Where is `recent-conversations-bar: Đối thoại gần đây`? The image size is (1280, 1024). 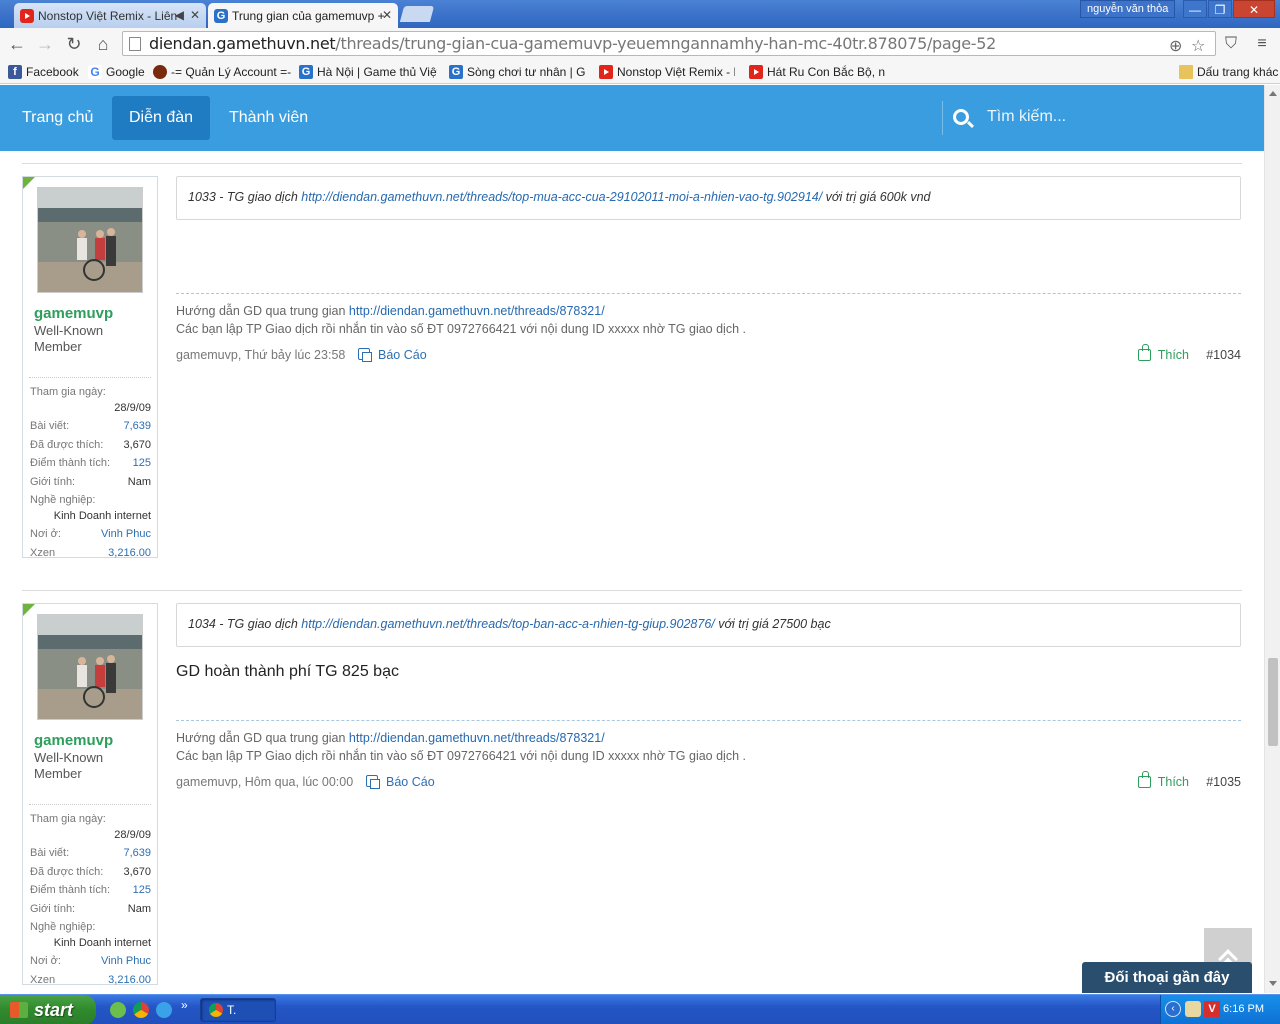
recent-conversations-bar: Đối thoại gần đây is located at coordinates (1167, 977).